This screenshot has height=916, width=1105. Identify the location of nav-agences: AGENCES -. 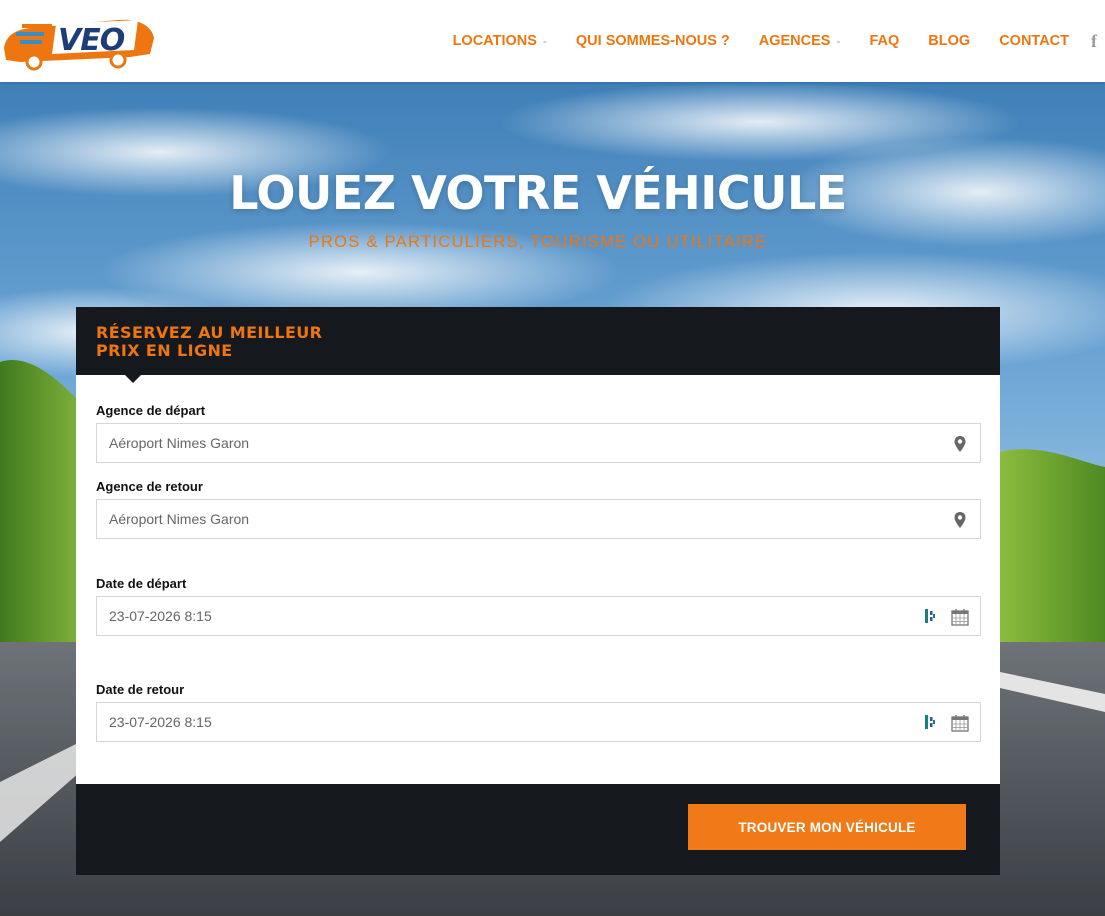
(800, 41).